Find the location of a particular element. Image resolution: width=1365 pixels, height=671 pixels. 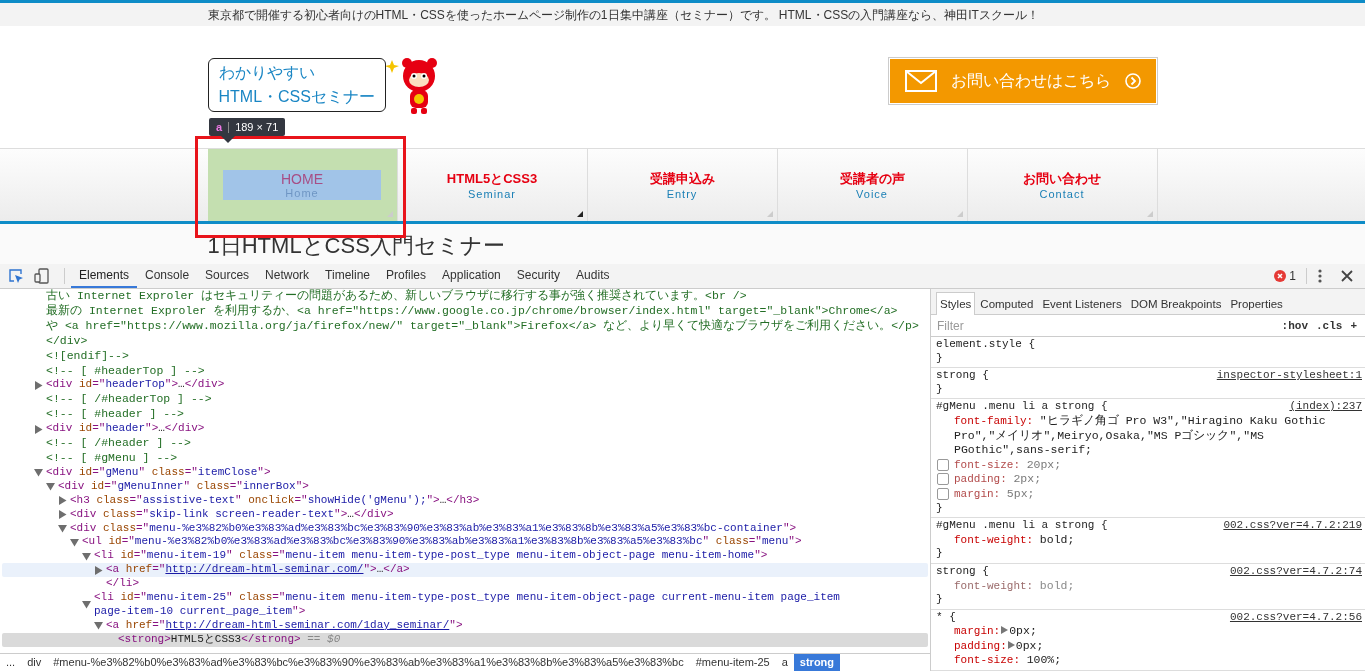

css-declaration: font-size: 100%; is located at coordinates (1008, 661).